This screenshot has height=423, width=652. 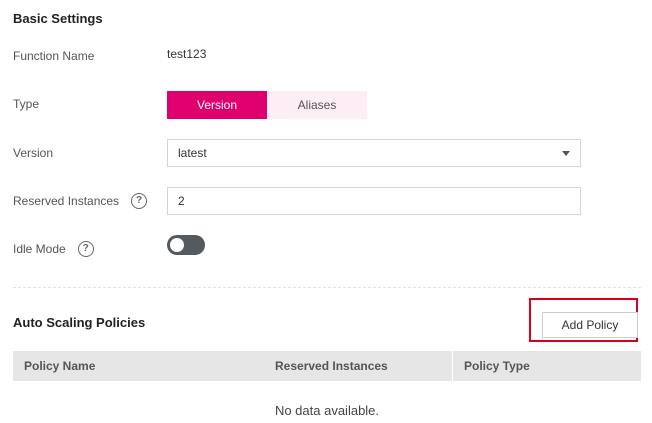 I want to click on column-header-policy-type: Policy Type, so click(x=546, y=366).